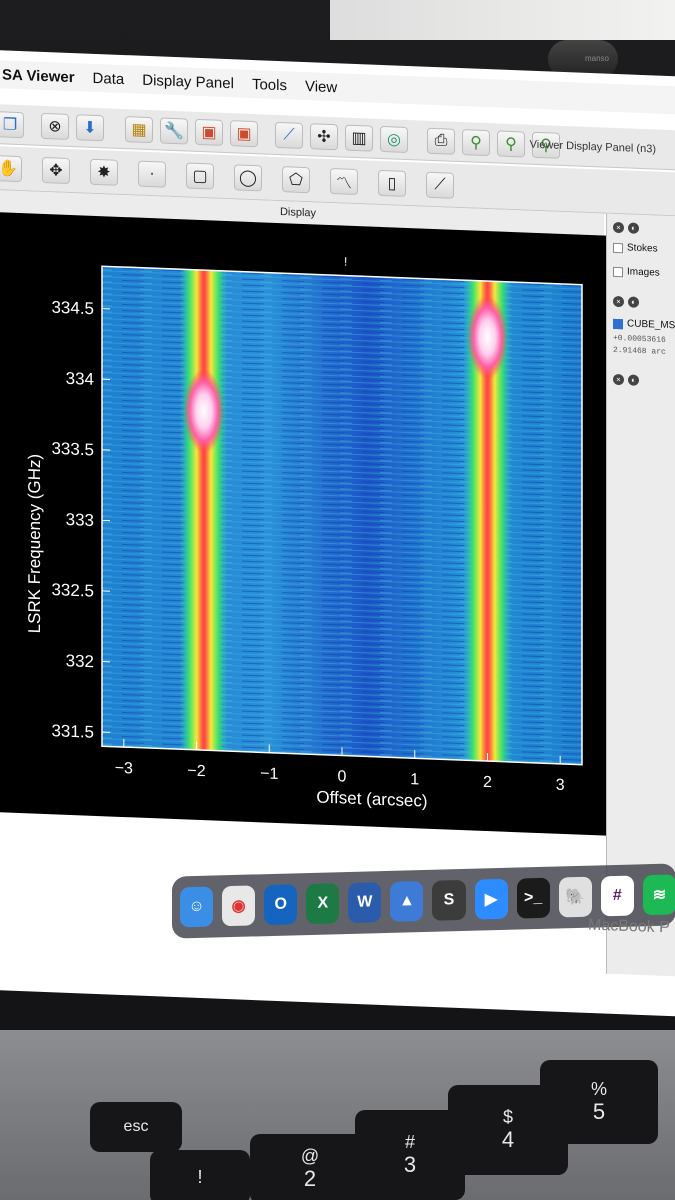  Describe the element at coordinates (124, 769) in the screenshot. I see `x-tick-label: −3` at that location.